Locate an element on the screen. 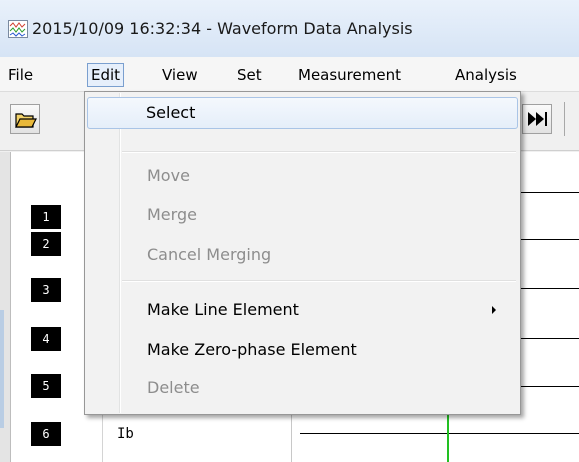 Image resolution: width=579 pixels, height=462 pixels. menu-item-label: Make Line Element is located at coordinates (223, 309).